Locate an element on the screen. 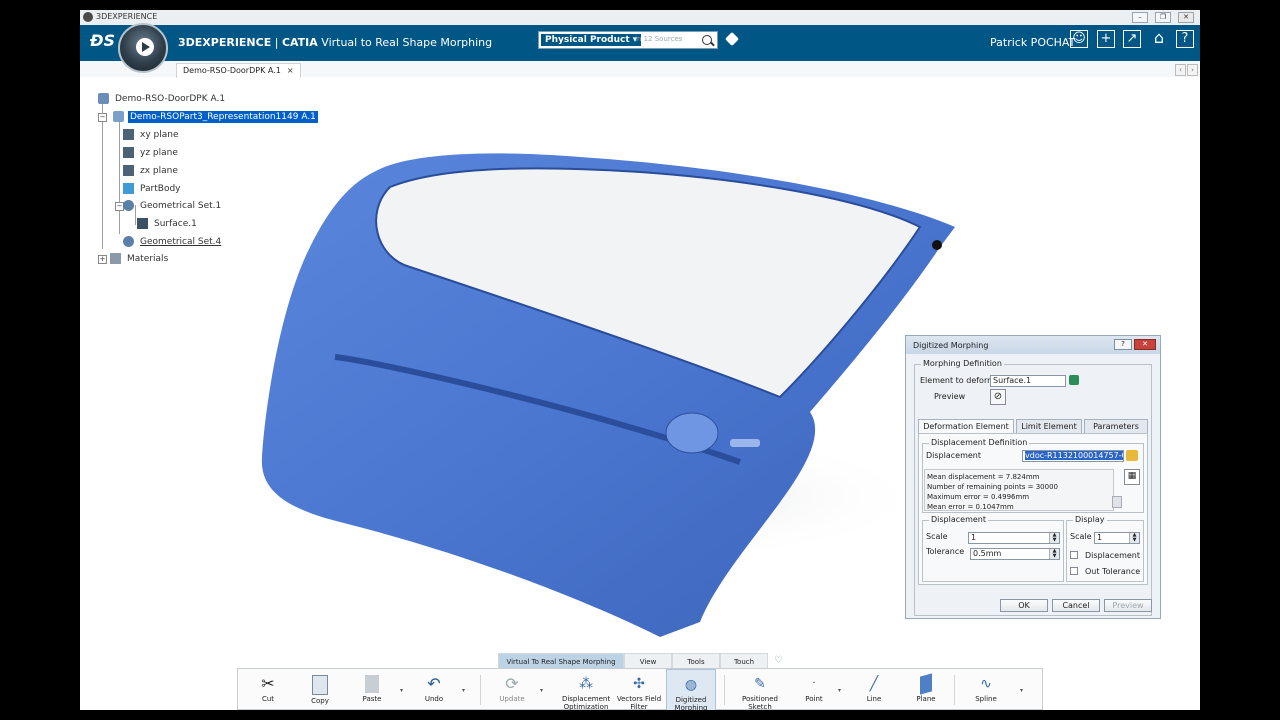  cancel-button: Cancel is located at coordinates (1076, 605).